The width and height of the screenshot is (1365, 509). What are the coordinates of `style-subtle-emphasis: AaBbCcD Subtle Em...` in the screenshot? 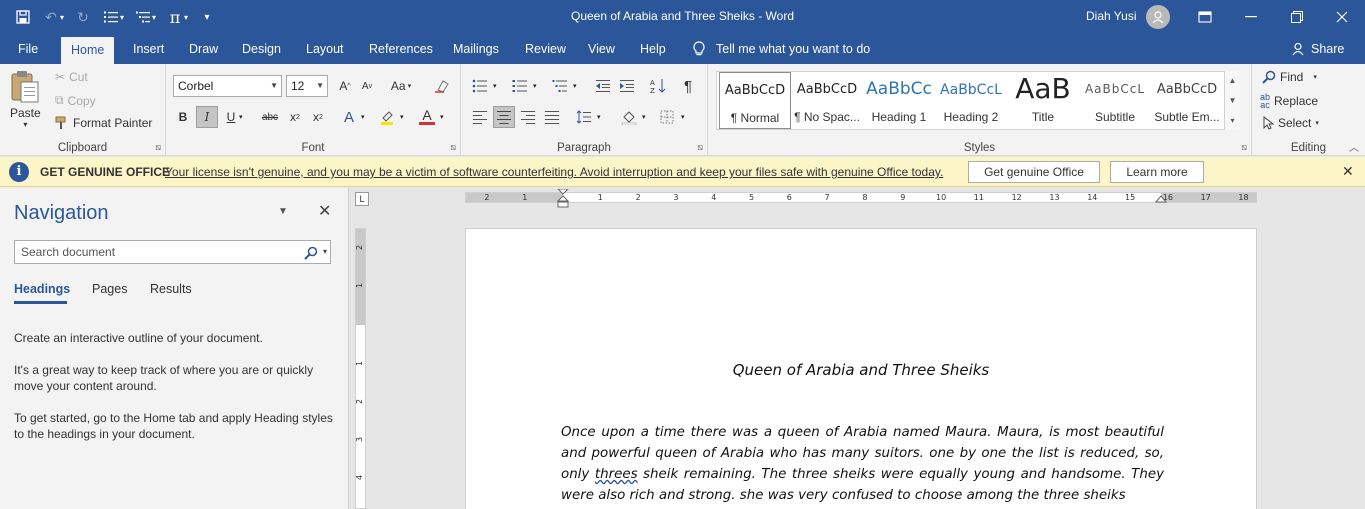 It's located at (1187, 100).